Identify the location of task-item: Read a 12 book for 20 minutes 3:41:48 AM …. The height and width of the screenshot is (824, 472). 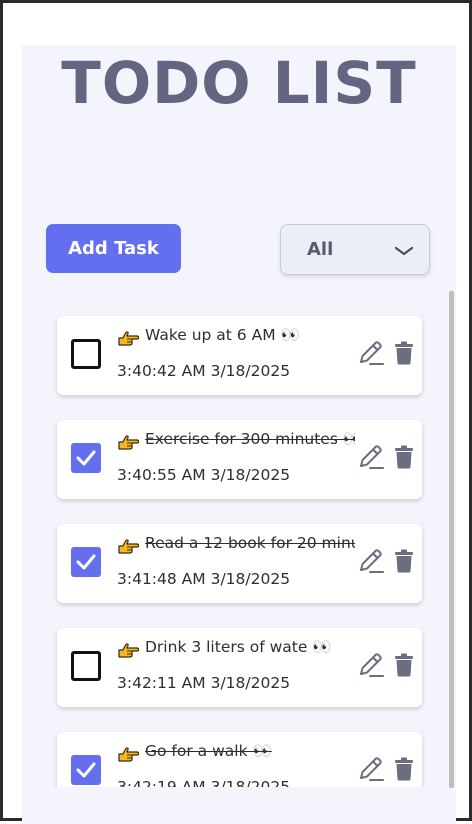
(239, 563).